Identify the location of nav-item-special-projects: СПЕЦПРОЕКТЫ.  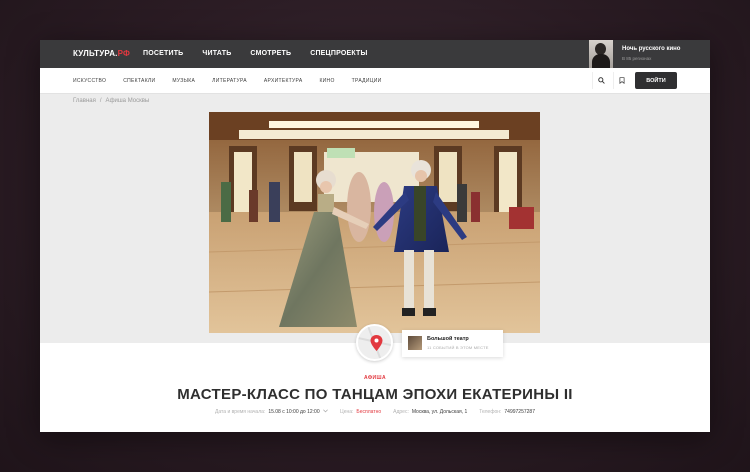
(338, 53).